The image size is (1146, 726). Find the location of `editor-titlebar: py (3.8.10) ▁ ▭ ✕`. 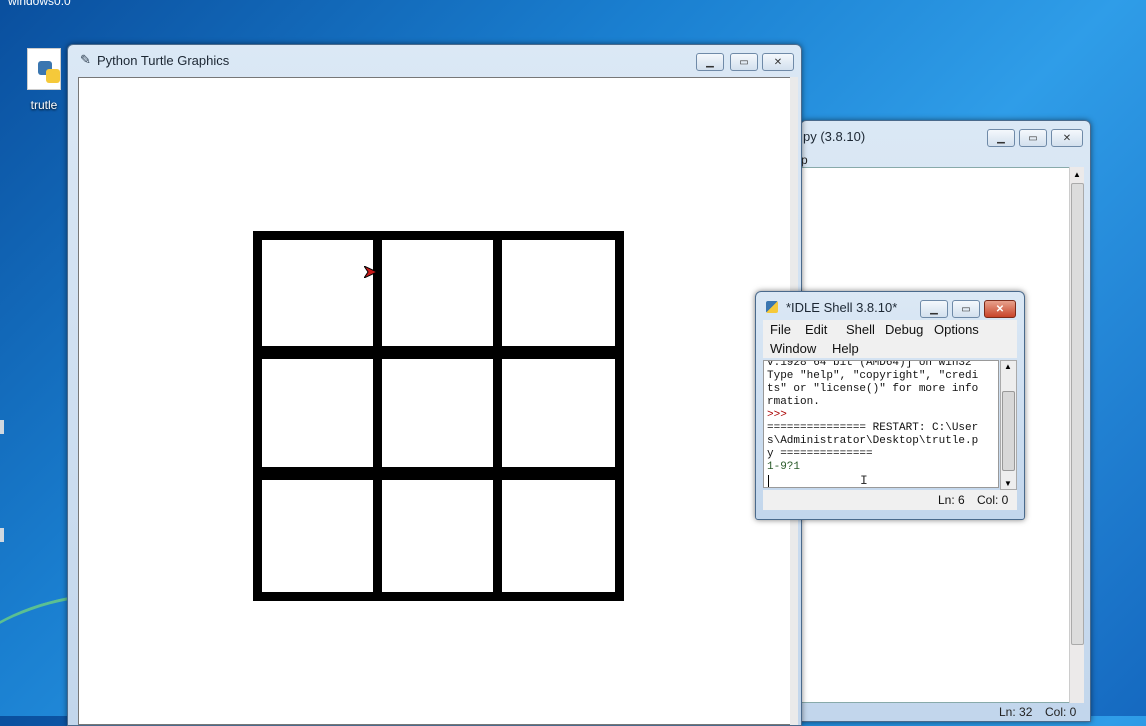

editor-titlebar: py (3.8.10) ▁ ▭ ✕ is located at coordinates (945, 136).